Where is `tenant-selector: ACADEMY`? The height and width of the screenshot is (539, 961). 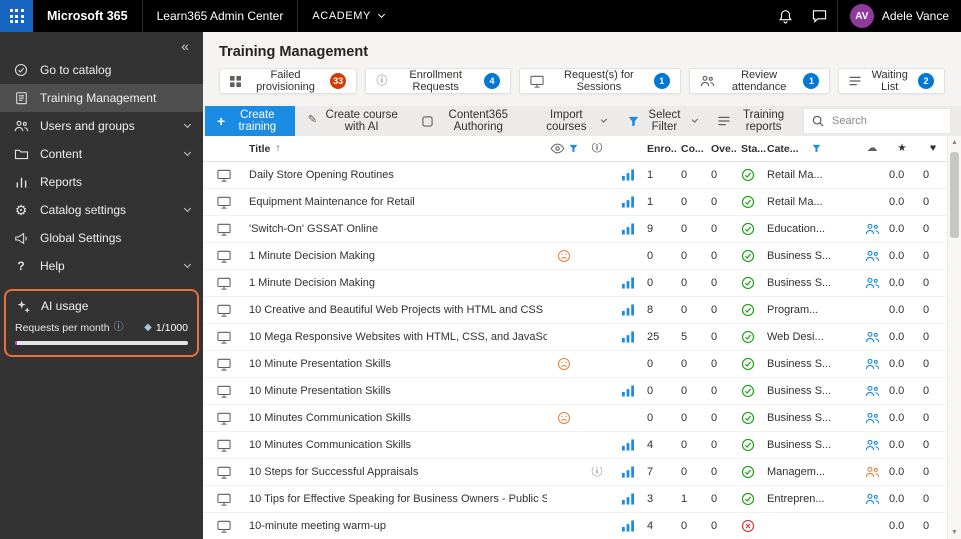
tenant-selector: ACADEMY is located at coordinates (347, 16).